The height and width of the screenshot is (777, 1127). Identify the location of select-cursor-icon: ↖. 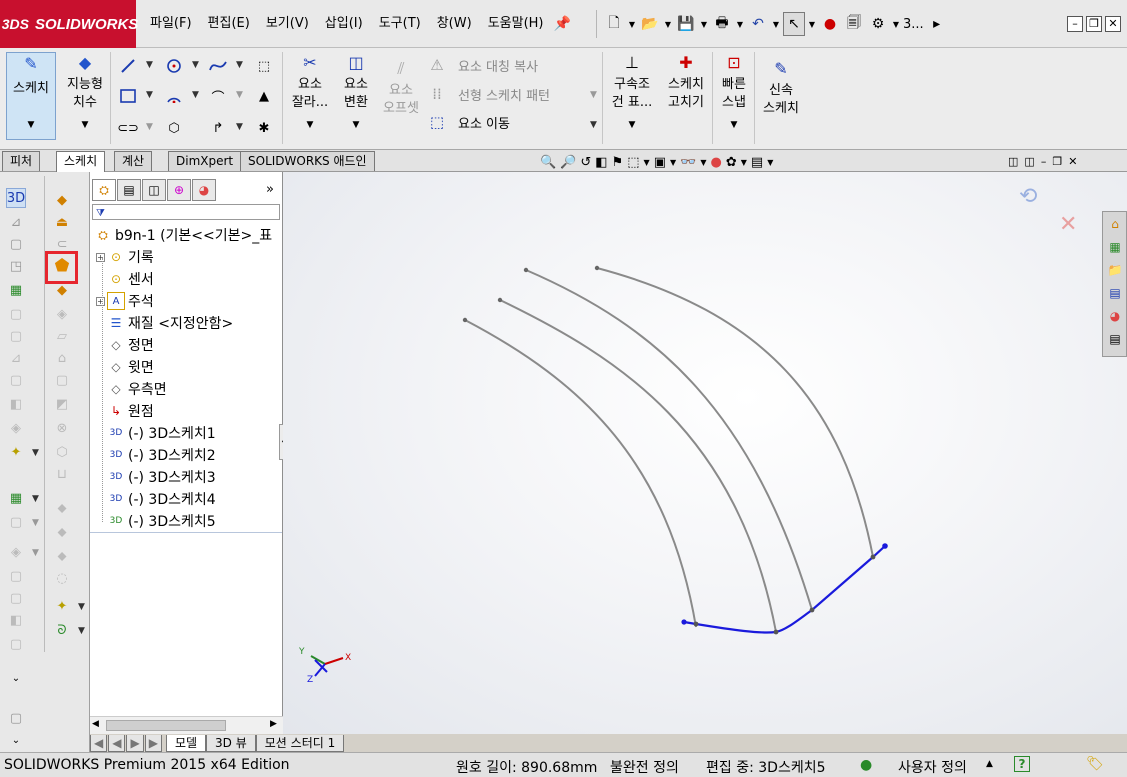
(794, 24).